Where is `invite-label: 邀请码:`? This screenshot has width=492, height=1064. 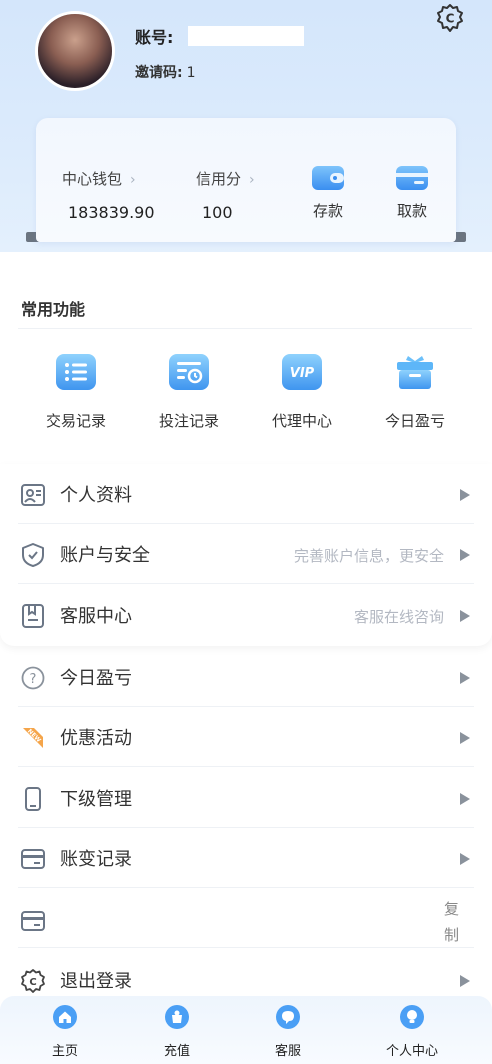 invite-label: 邀请码: is located at coordinates (159, 73).